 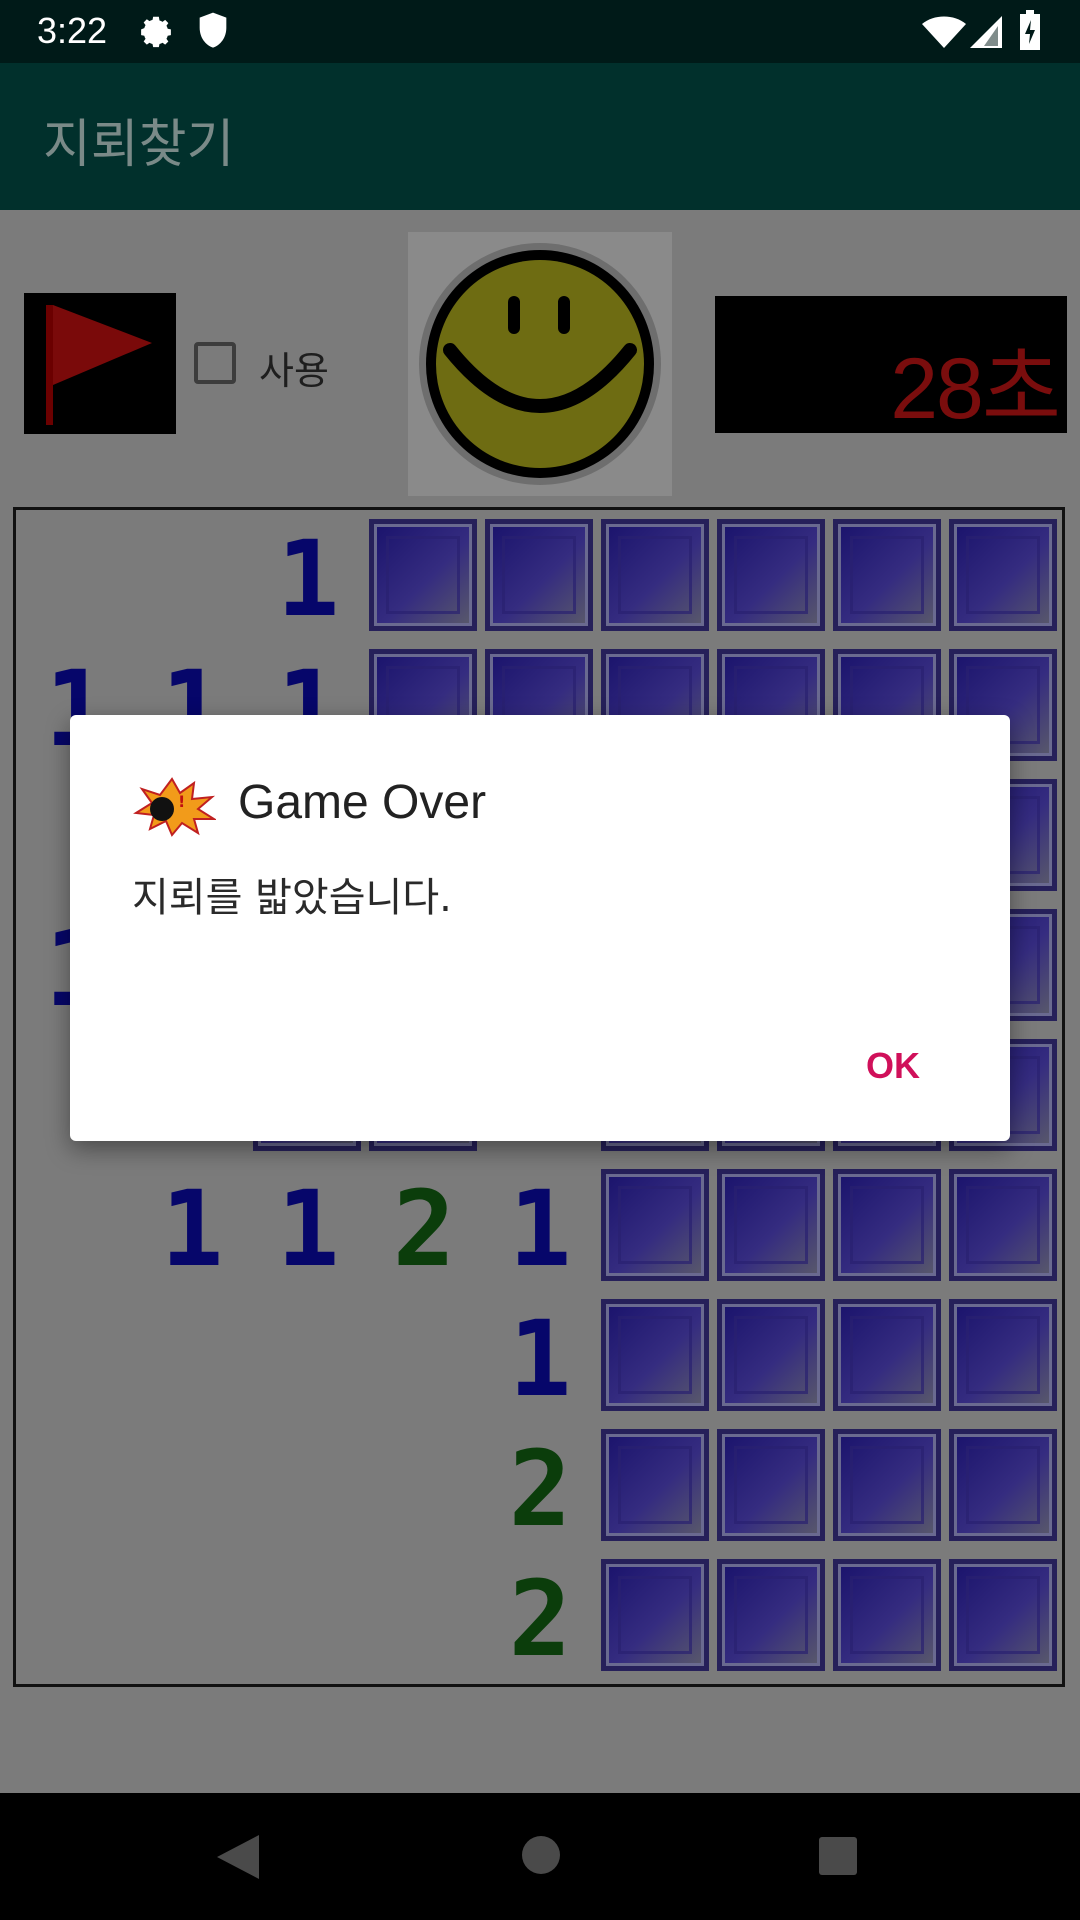 I want to click on wifi-icon, so click(x=944, y=32).